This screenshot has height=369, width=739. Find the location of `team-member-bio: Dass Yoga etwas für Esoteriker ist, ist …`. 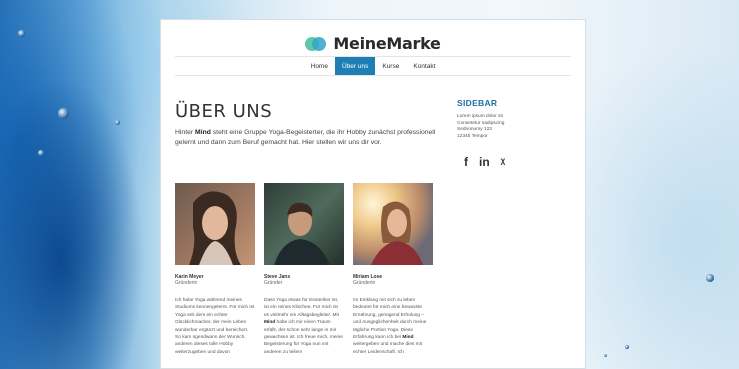

team-member-bio: Dass Yoga etwas für Esoteriker ist, ist … is located at coordinates (304, 326).